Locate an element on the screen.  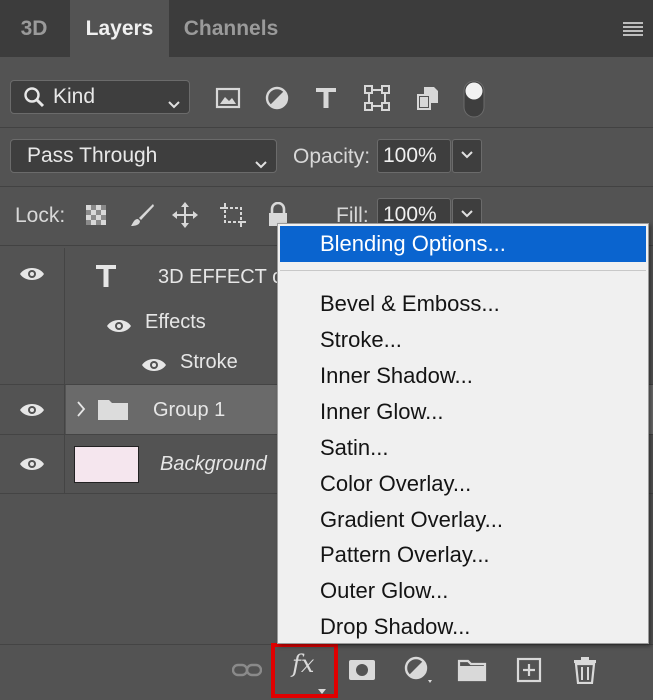
blend-mode-value: Pass Through is located at coordinates (92, 155).